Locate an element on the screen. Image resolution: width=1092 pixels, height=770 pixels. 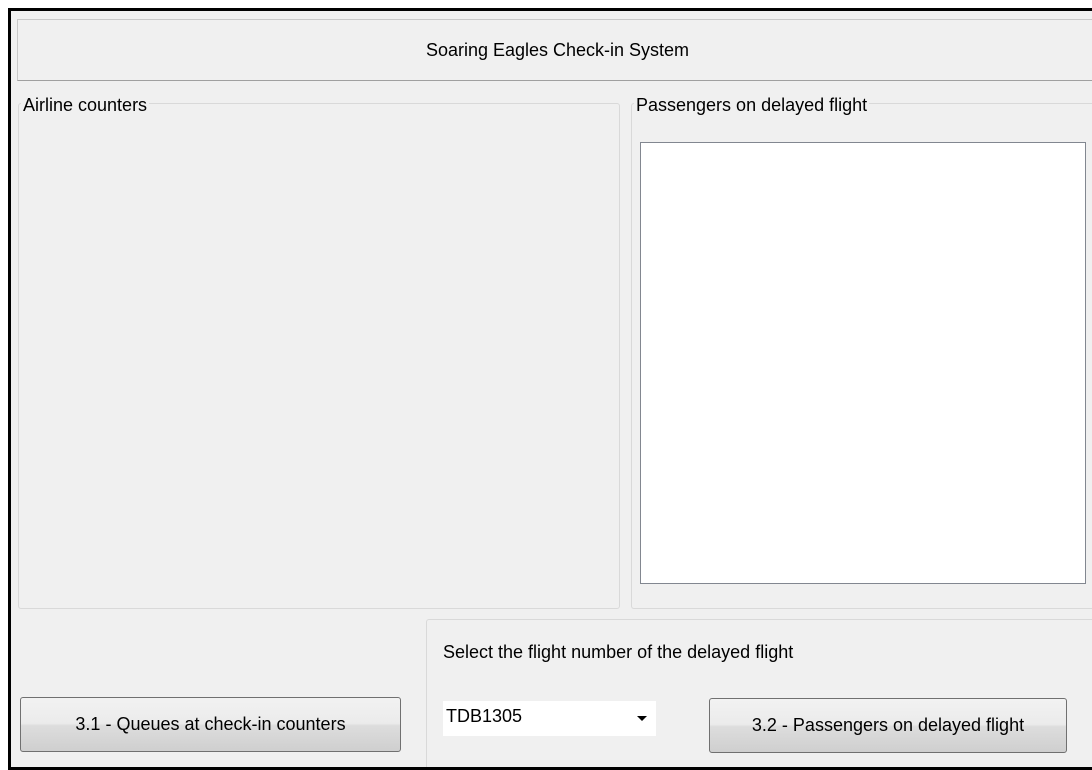
app-title: Soaring Eagles Check-in System is located at coordinates (557, 49).